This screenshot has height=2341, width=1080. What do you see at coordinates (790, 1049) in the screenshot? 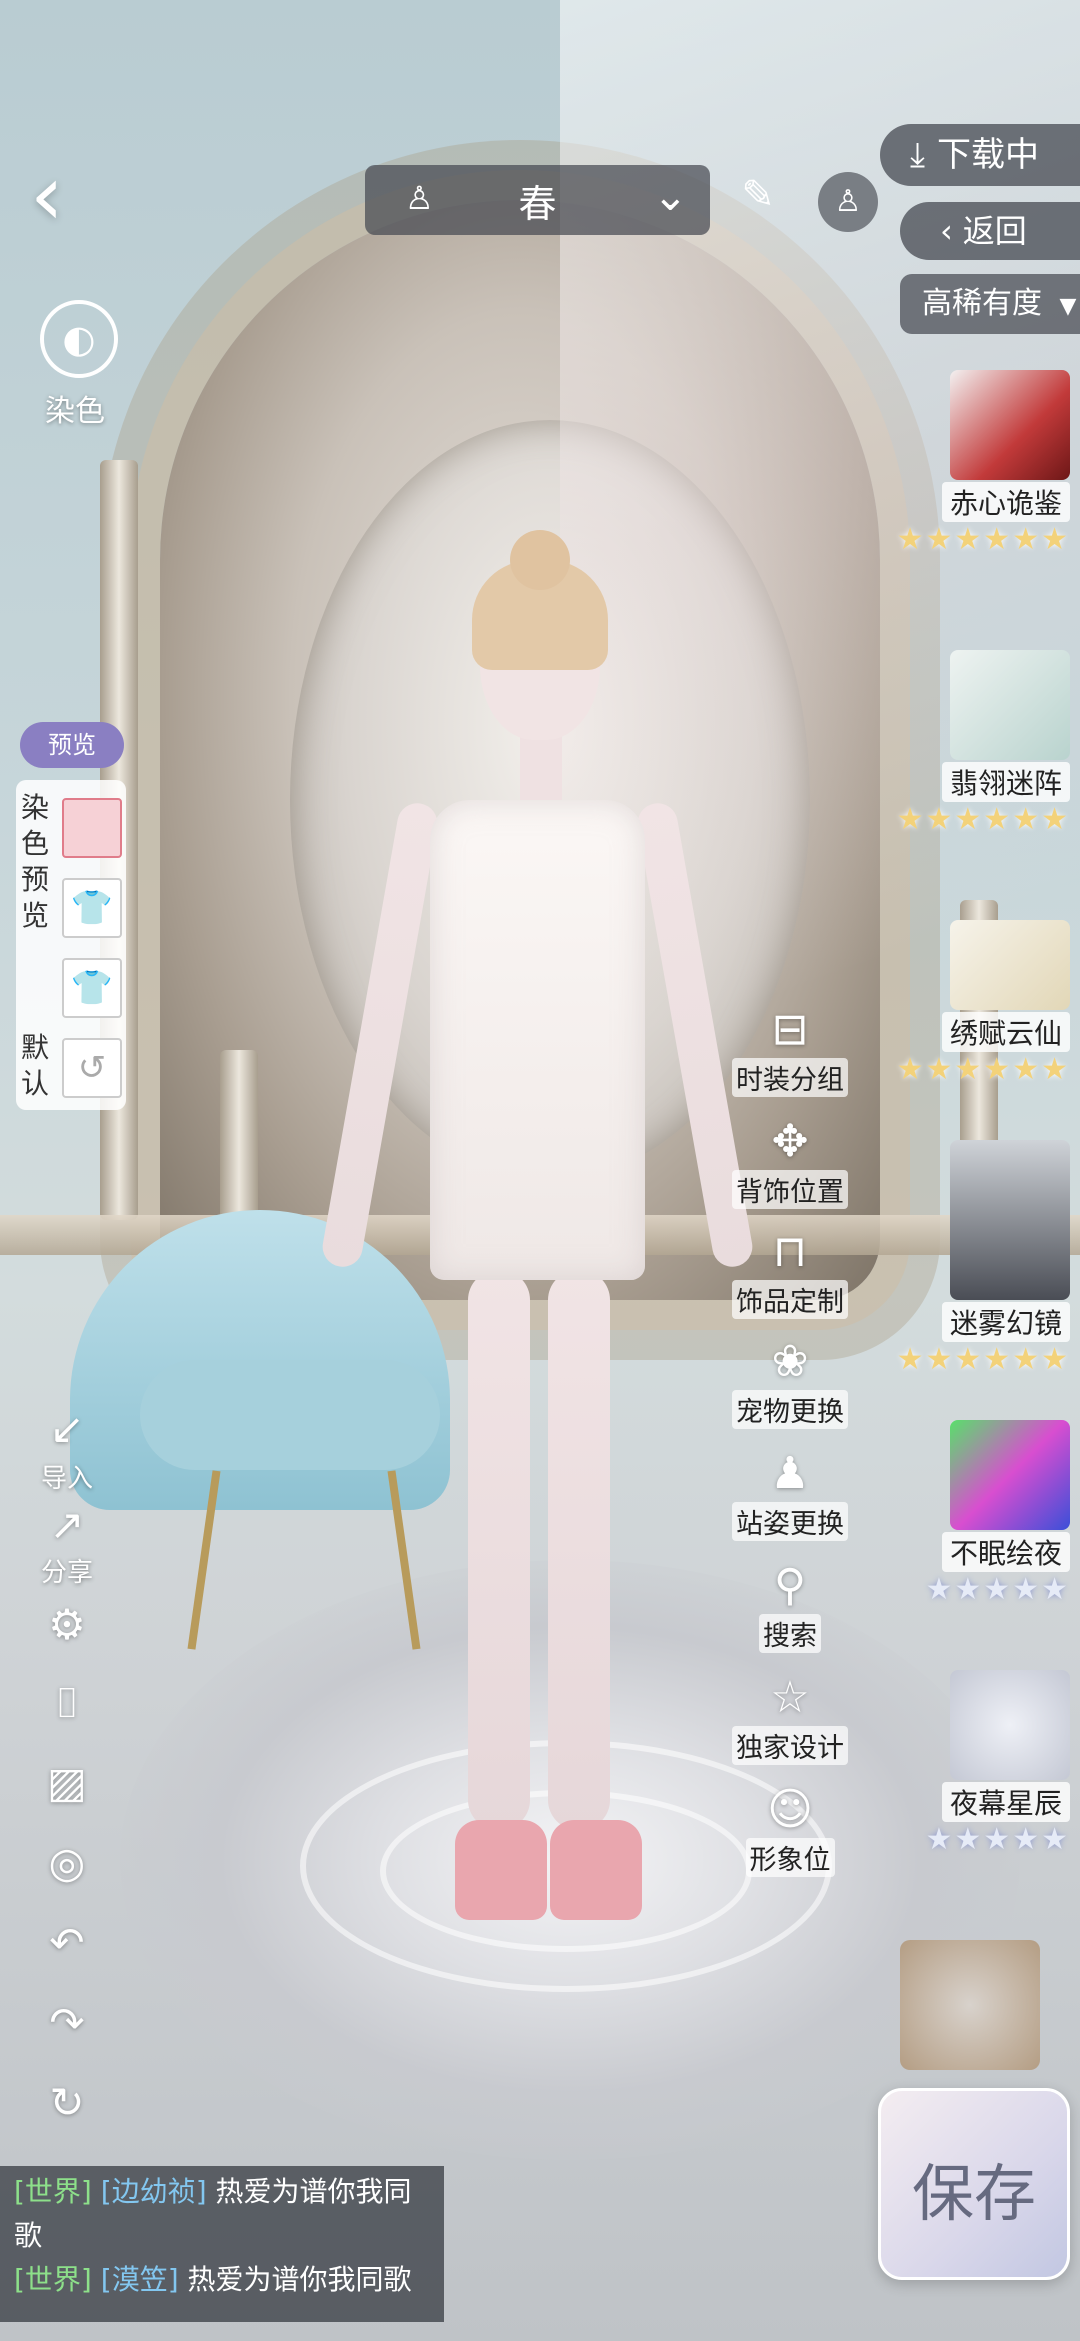
I see `menu-outfit-group: ⊟ 时装分组` at bounding box center [790, 1049].